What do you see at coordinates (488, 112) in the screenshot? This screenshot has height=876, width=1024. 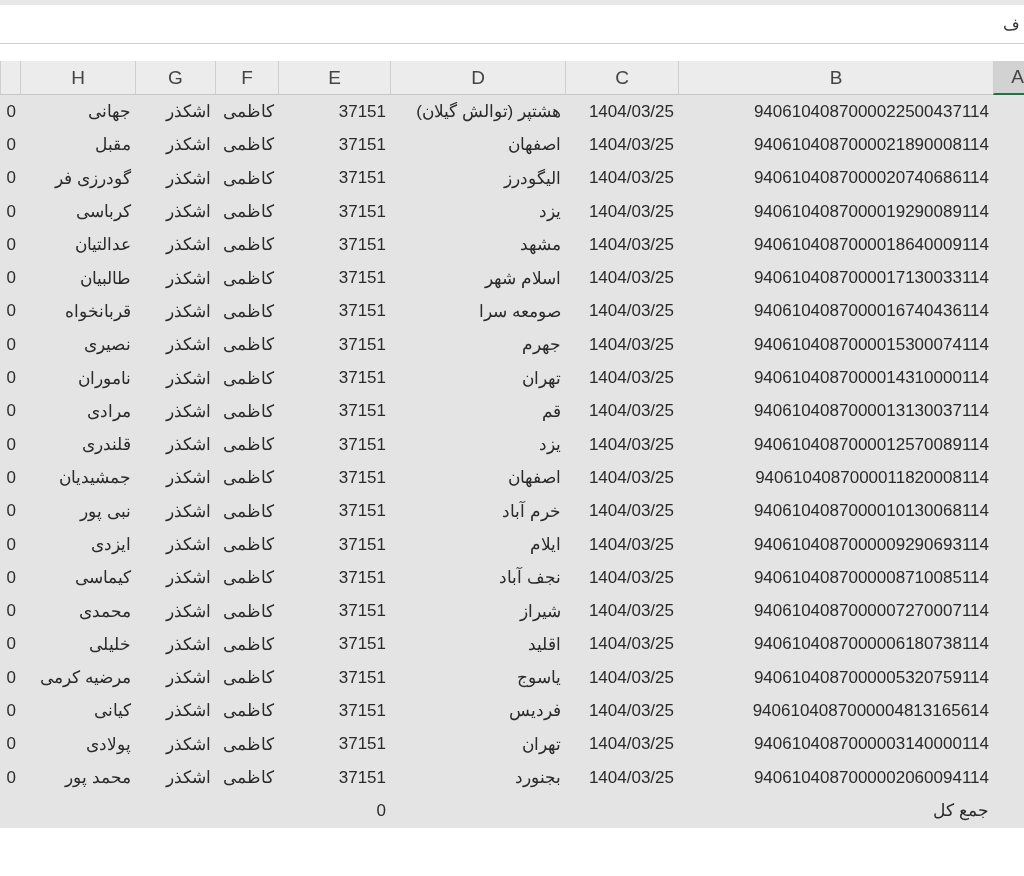 I see `table-cell: هشتپر (توالش گیلان)` at bounding box center [488, 112].